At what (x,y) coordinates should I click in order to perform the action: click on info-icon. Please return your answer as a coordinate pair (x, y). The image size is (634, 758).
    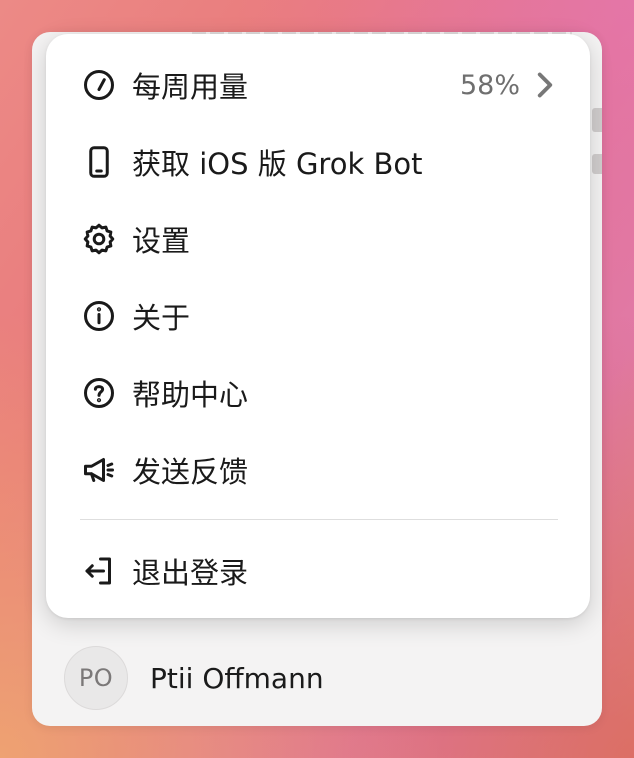
    Looking at the image, I should click on (99, 316).